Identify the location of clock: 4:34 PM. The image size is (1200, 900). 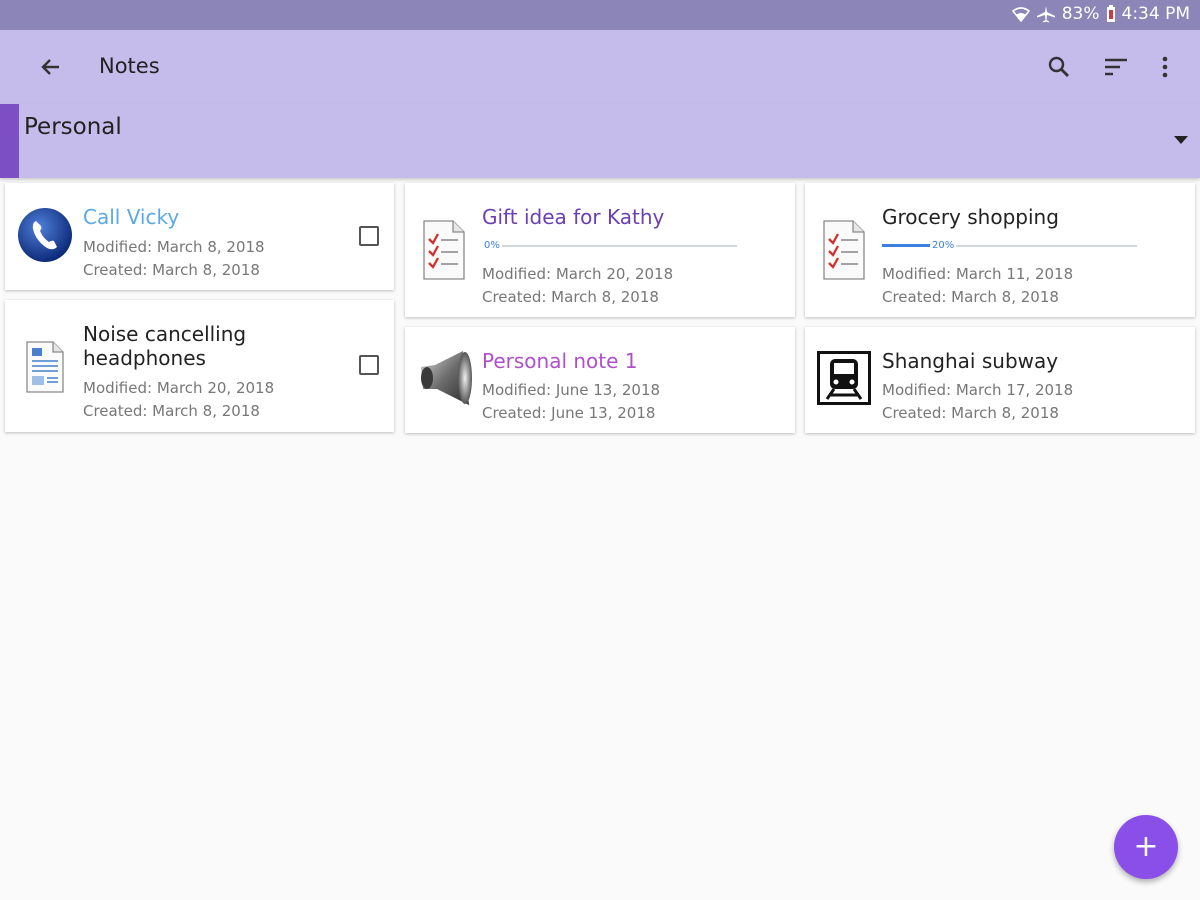
(1156, 14).